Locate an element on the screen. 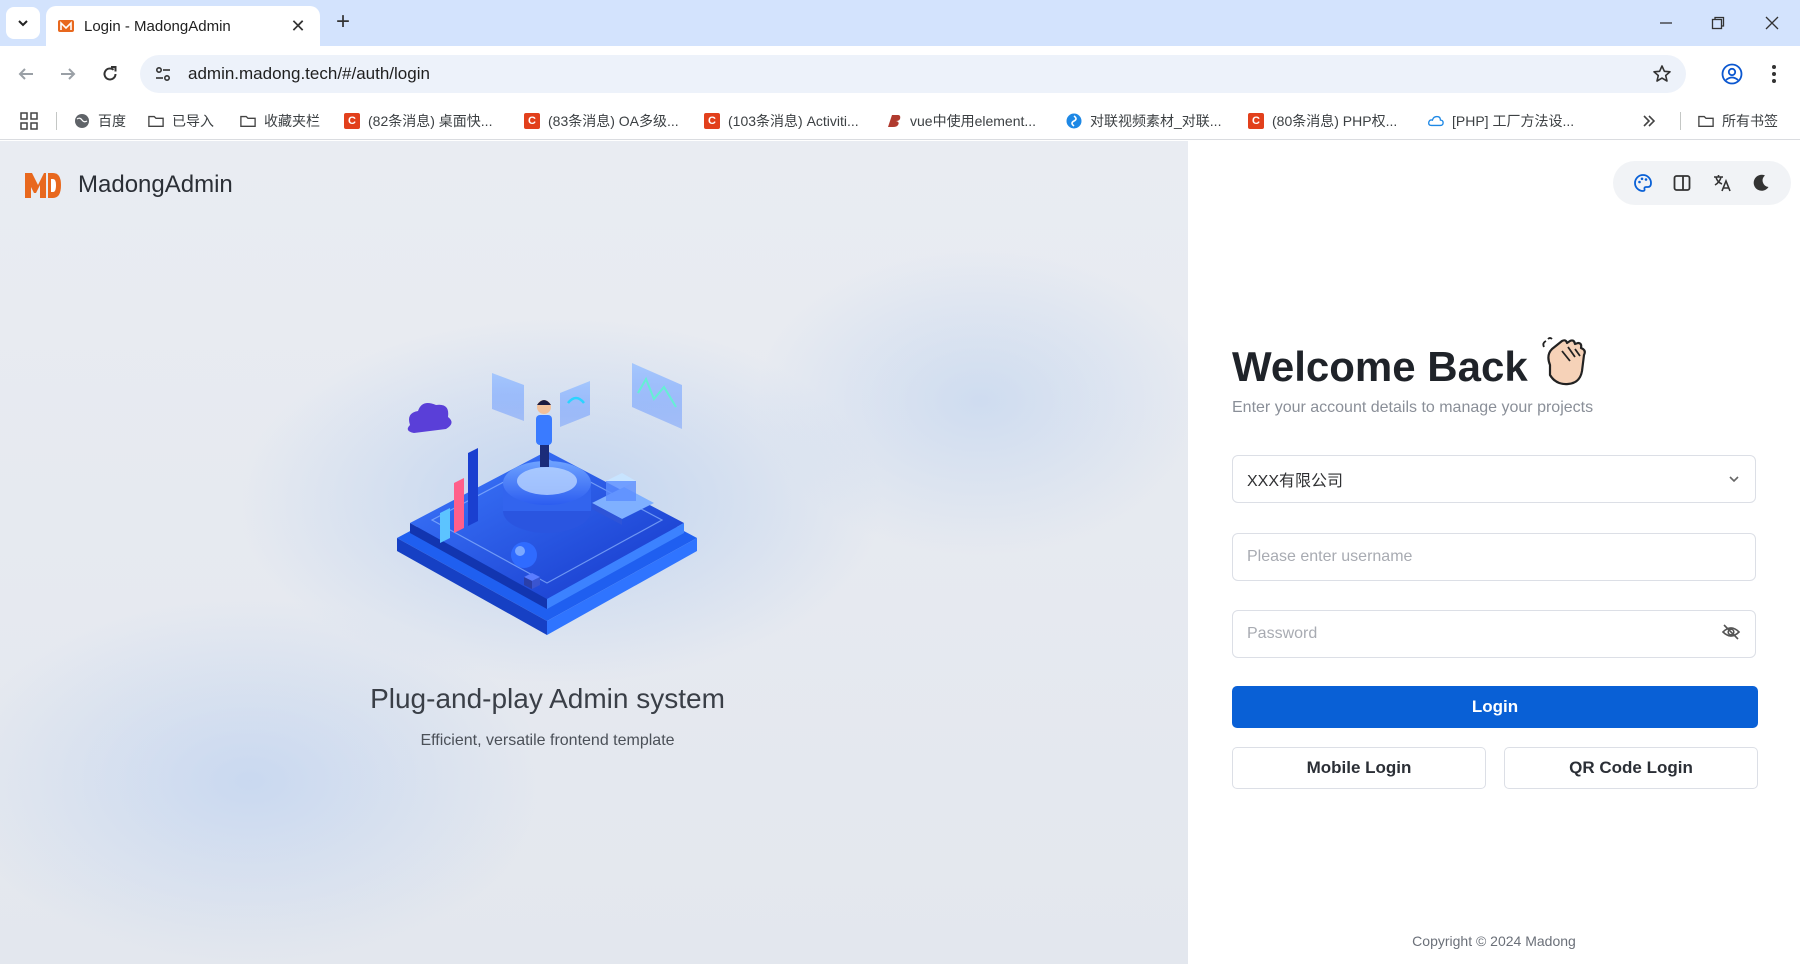 This screenshot has width=1800, height=964. more-bookmarks-button is located at coordinates (1649, 121).